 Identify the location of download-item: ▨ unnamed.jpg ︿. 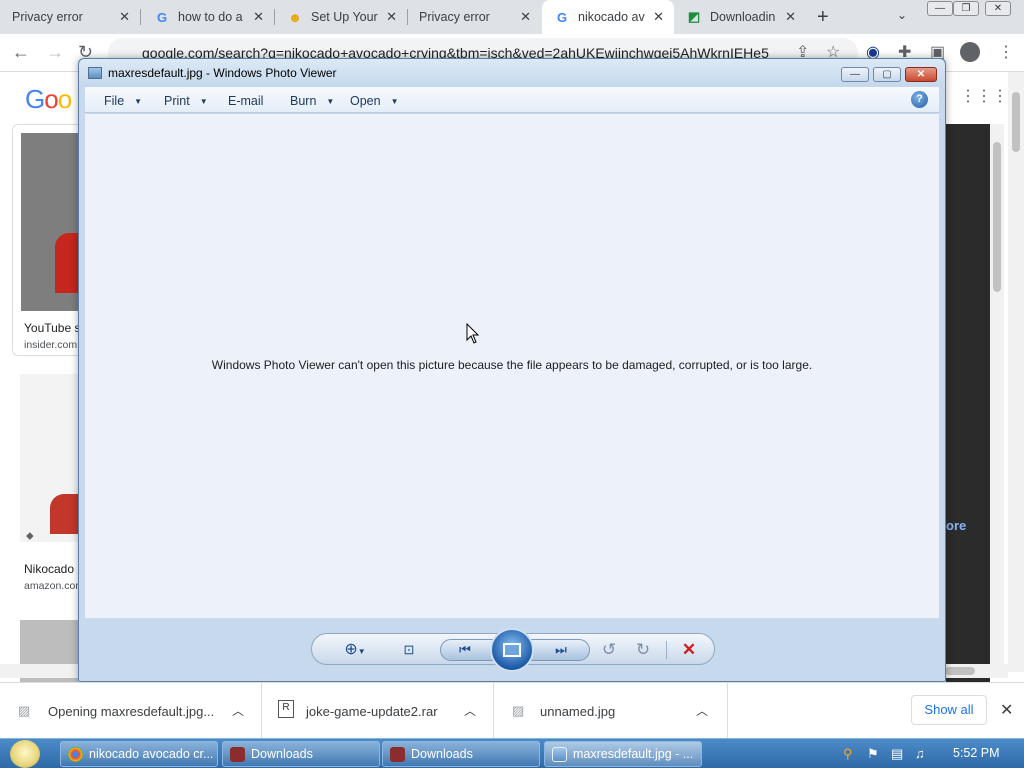
(611, 711).